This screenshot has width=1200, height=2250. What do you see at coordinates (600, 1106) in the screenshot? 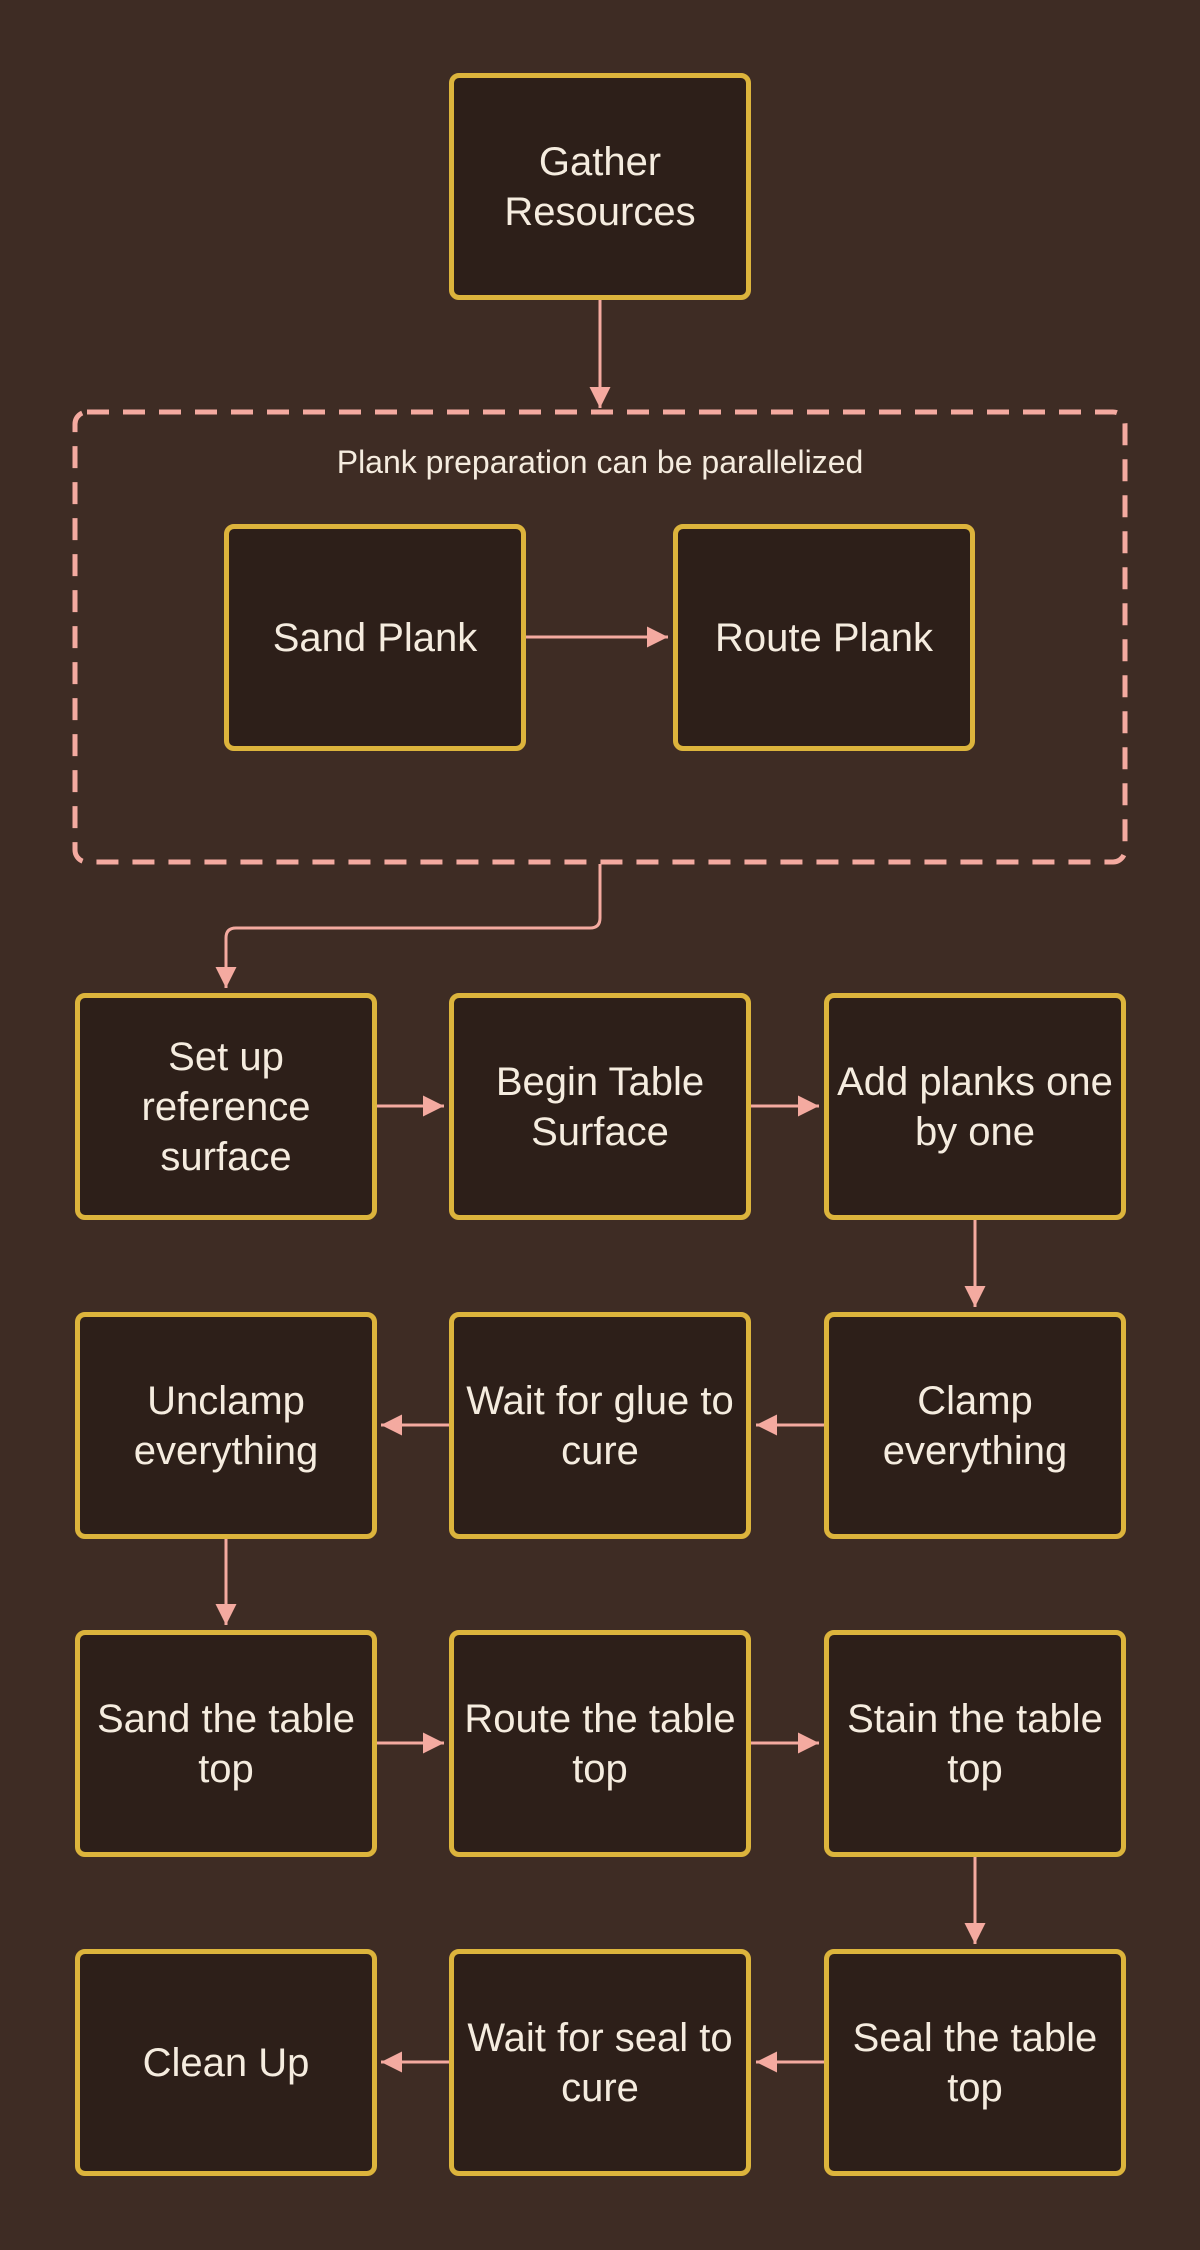
I see `node-begin-table: Begin Table Surface` at bounding box center [600, 1106].